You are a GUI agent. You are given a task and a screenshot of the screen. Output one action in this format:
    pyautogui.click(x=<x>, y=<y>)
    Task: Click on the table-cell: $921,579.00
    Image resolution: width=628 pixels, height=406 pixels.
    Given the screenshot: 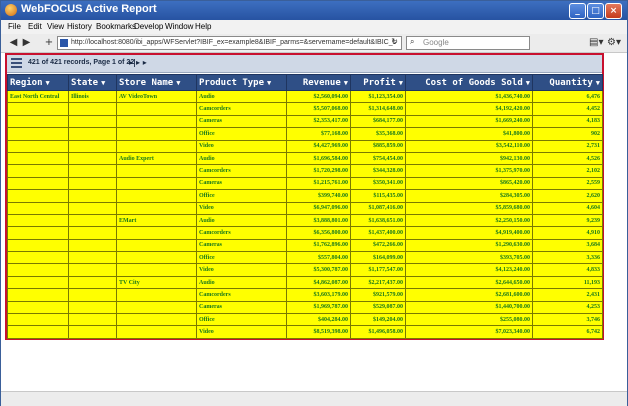 What is the action you would take?
    pyautogui.click(x=378, y=295)
    